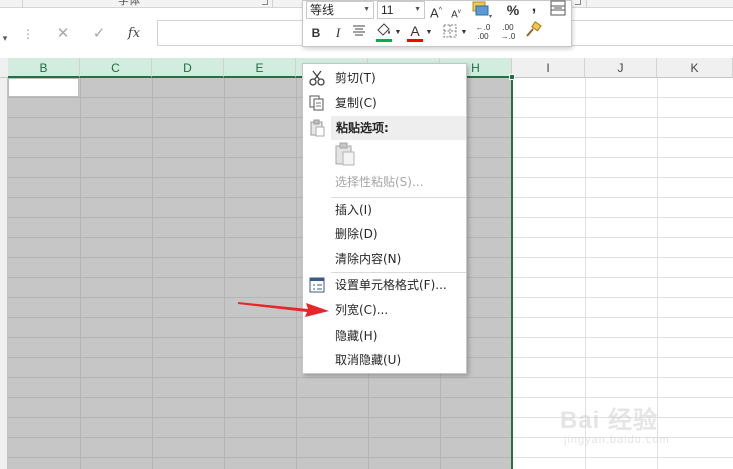  Describe the element at coordinates (512, 77) in the screenshot. I see `selection-handle` at that location.